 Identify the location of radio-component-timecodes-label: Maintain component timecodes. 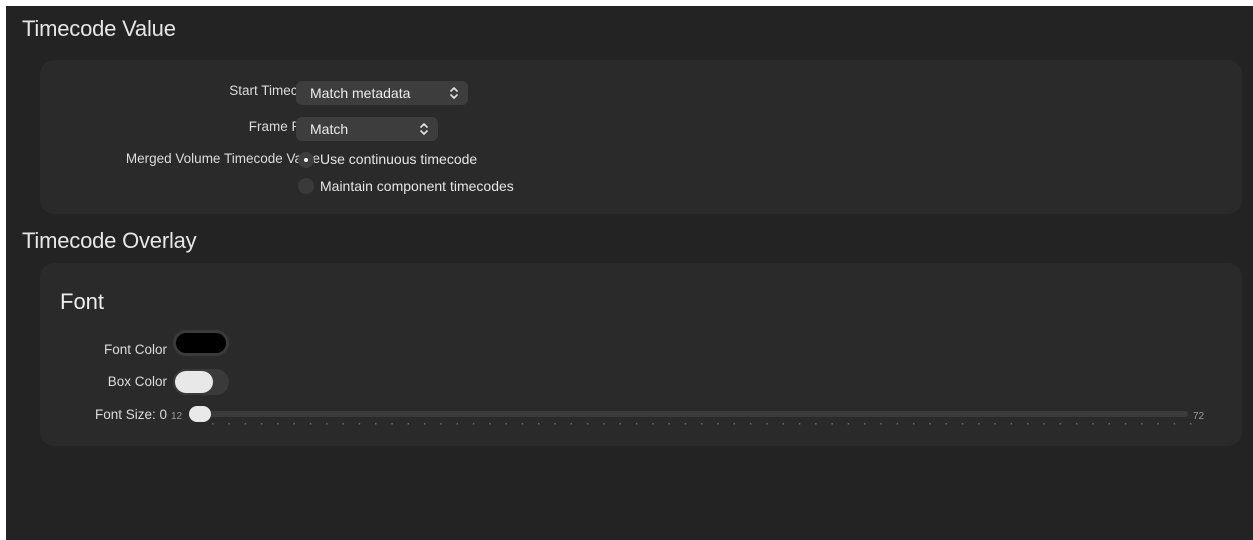
(417, 186).